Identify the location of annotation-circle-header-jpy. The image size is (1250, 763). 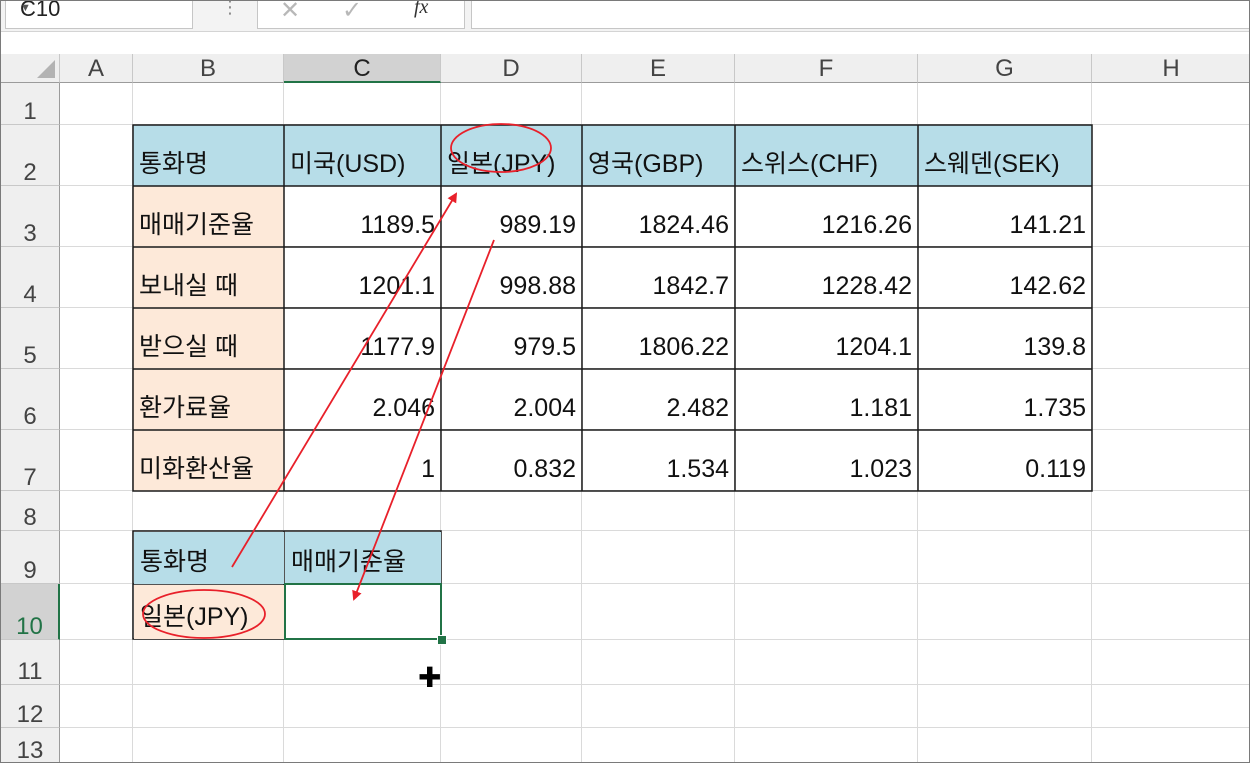
(501, 148).